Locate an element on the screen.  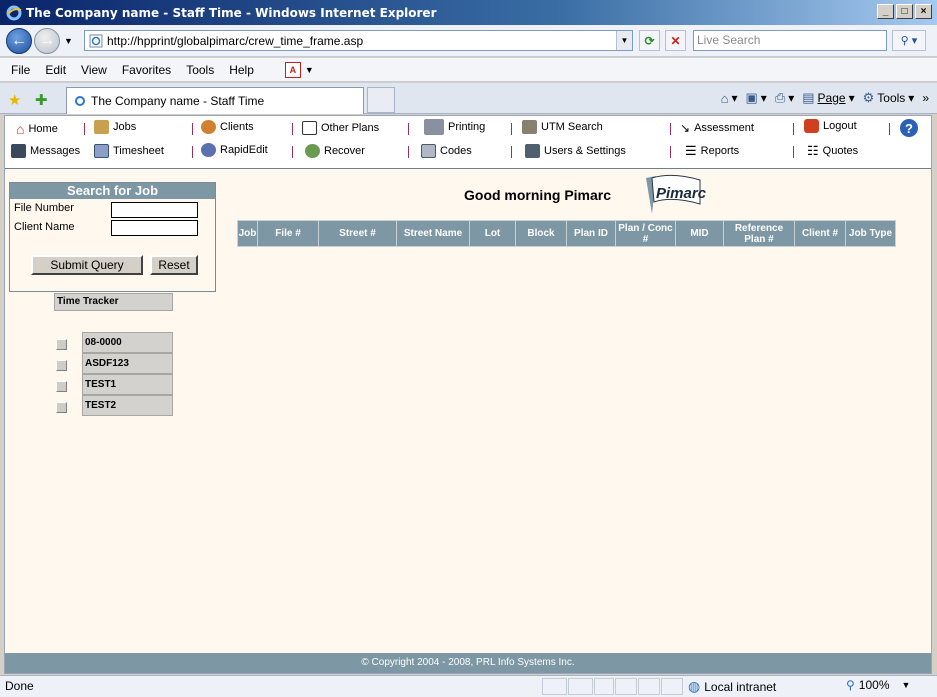
close-button: × is located at coordinates (923, 11).